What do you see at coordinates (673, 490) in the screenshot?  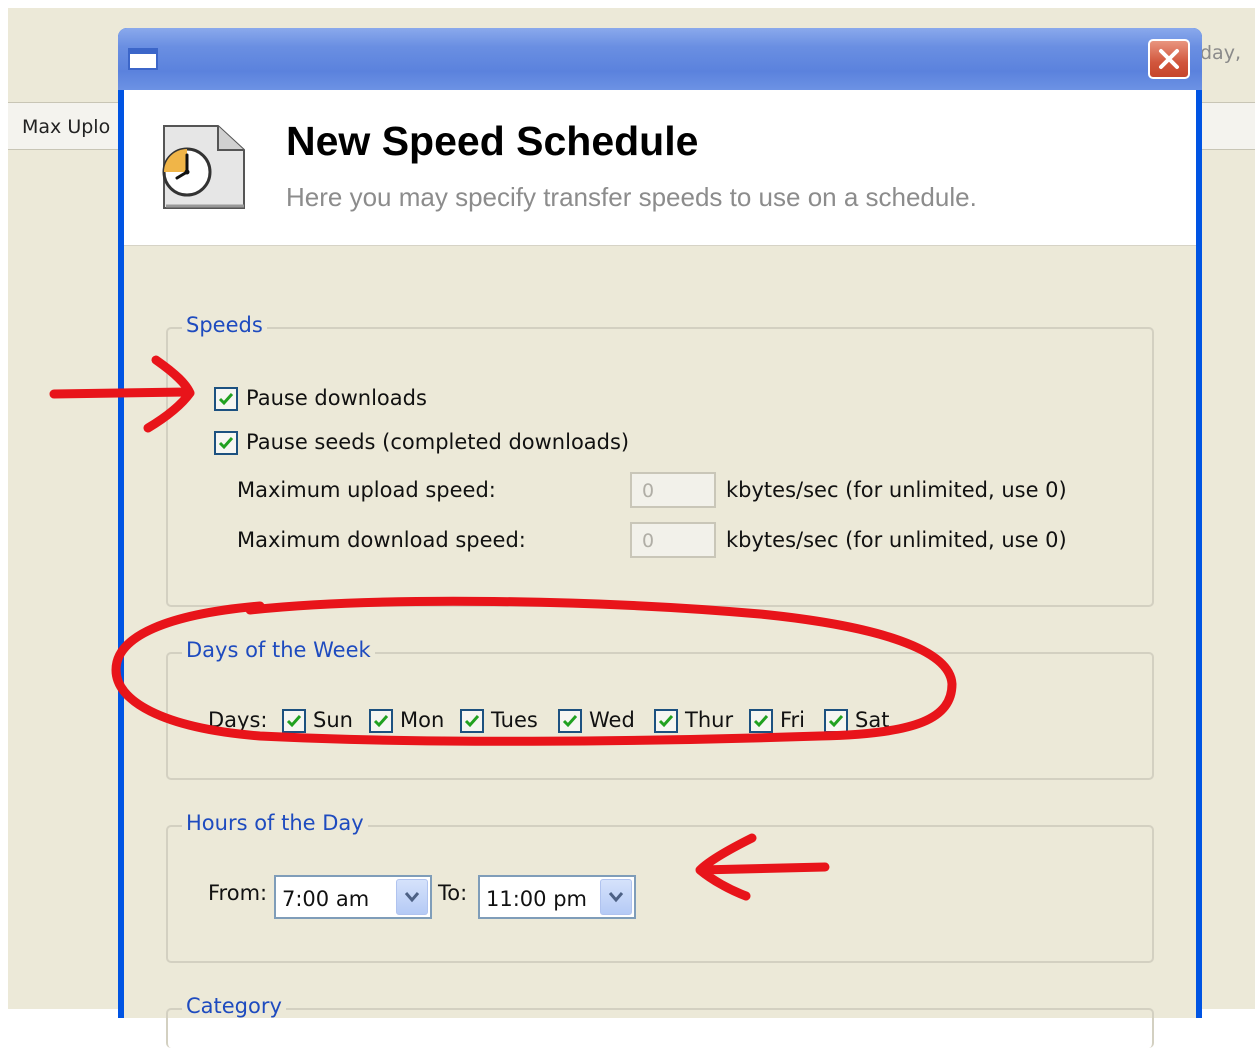 I see `max-upload-field: 0` at bounding box center [673, 490].